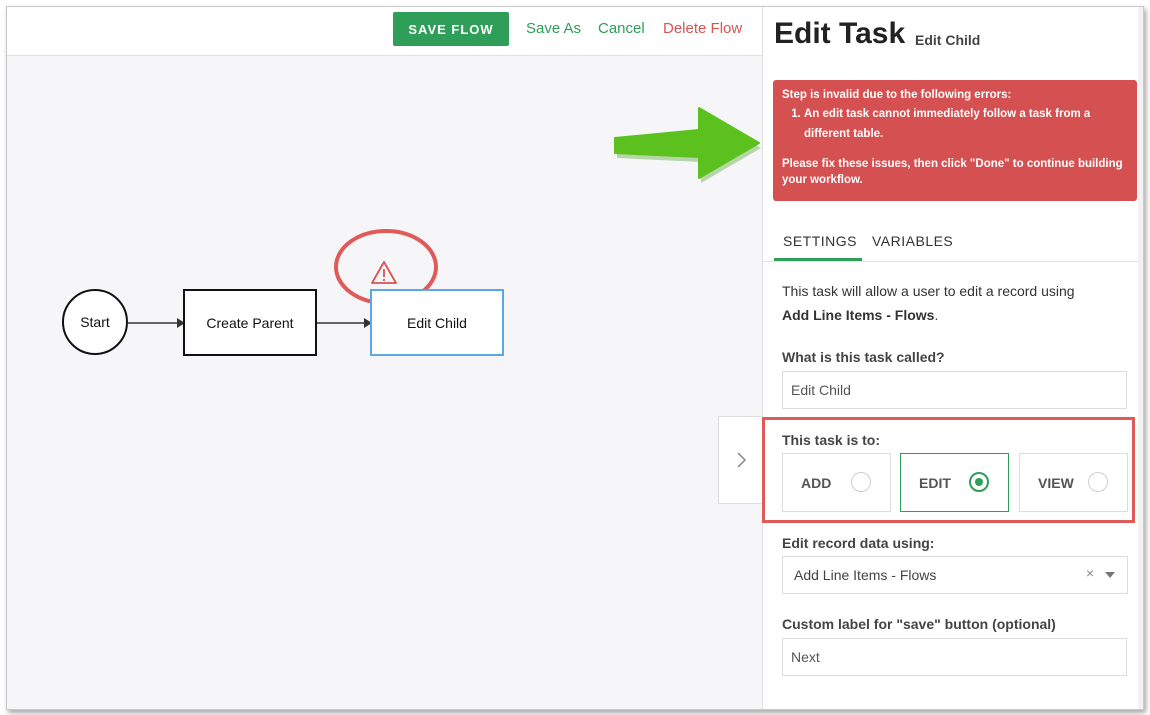 The width and height of the screenshot is (1150, 715). Describe the element at coordinates (865, 575) in the screenshot. I see `select-value: Add Line Items - Flows` at that location.